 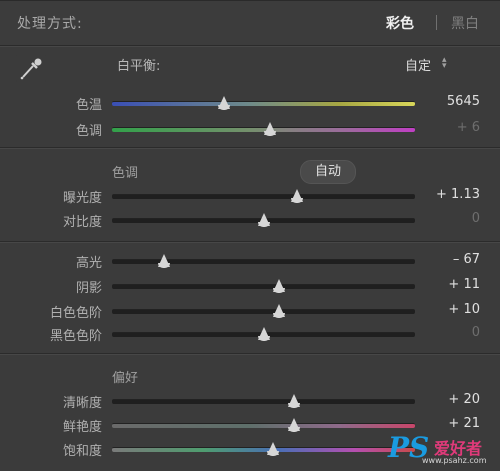 I want to click on slider-label: 黑色色阶, so click(x=75, y=336).